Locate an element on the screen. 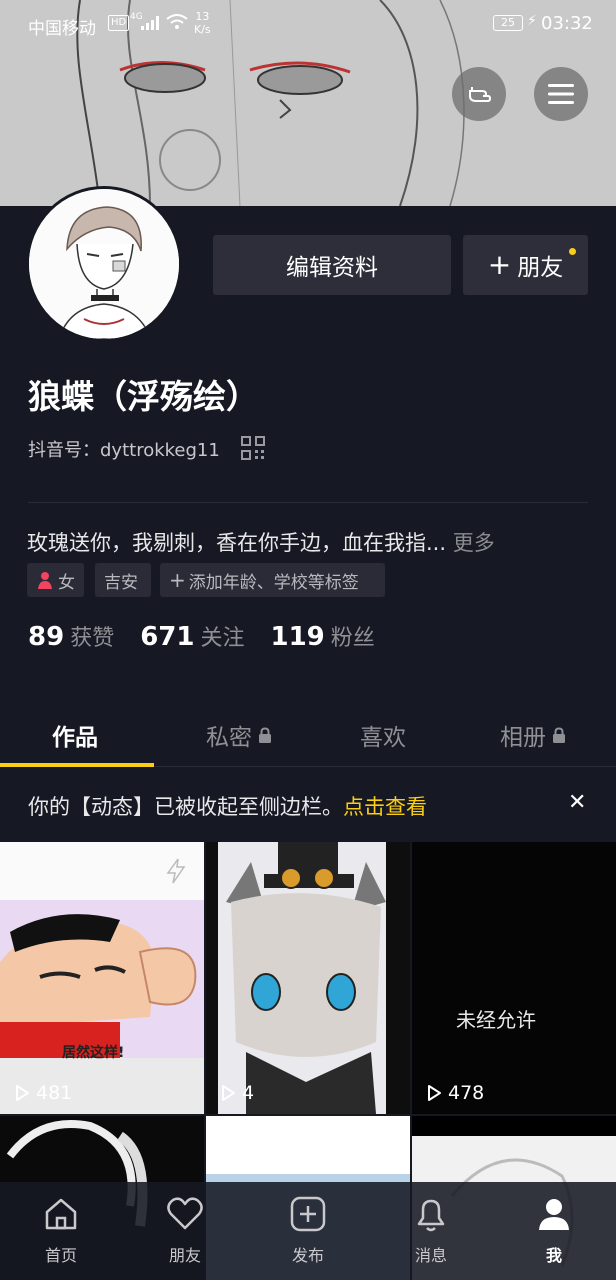  tab-private: 私密 is located at coordinates (239, 735).